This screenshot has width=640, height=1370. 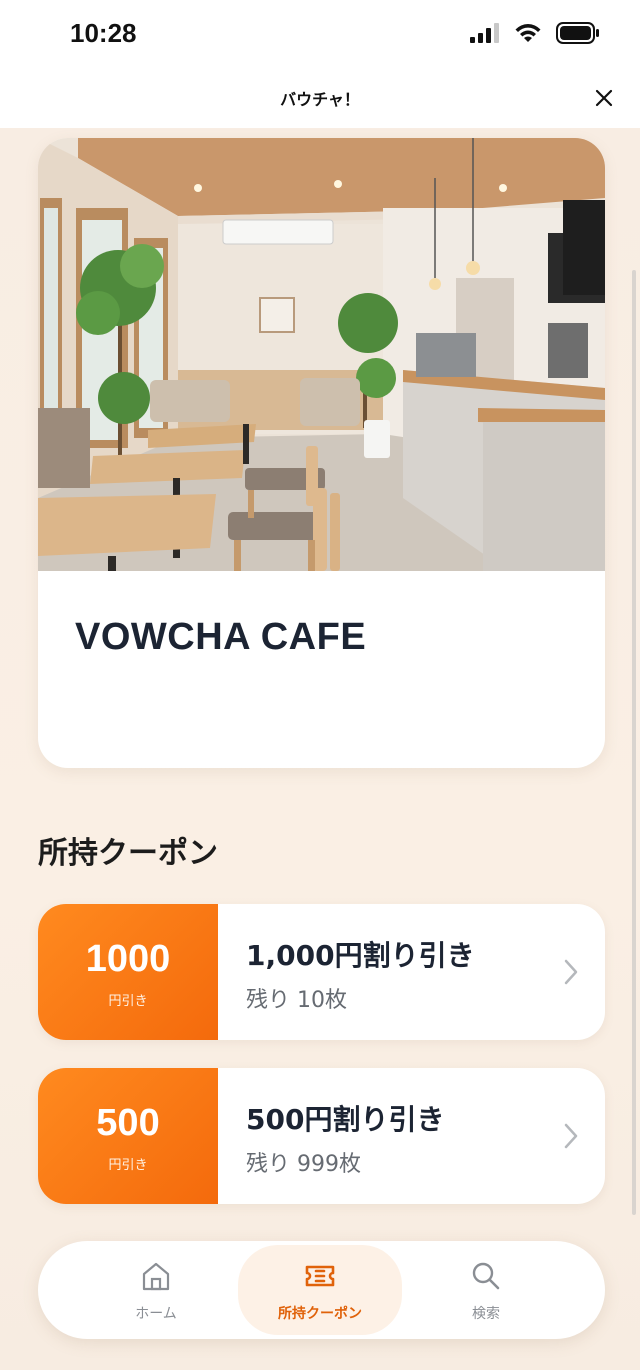 I want to click on ticket-icon, so click(x=320, y=1276).